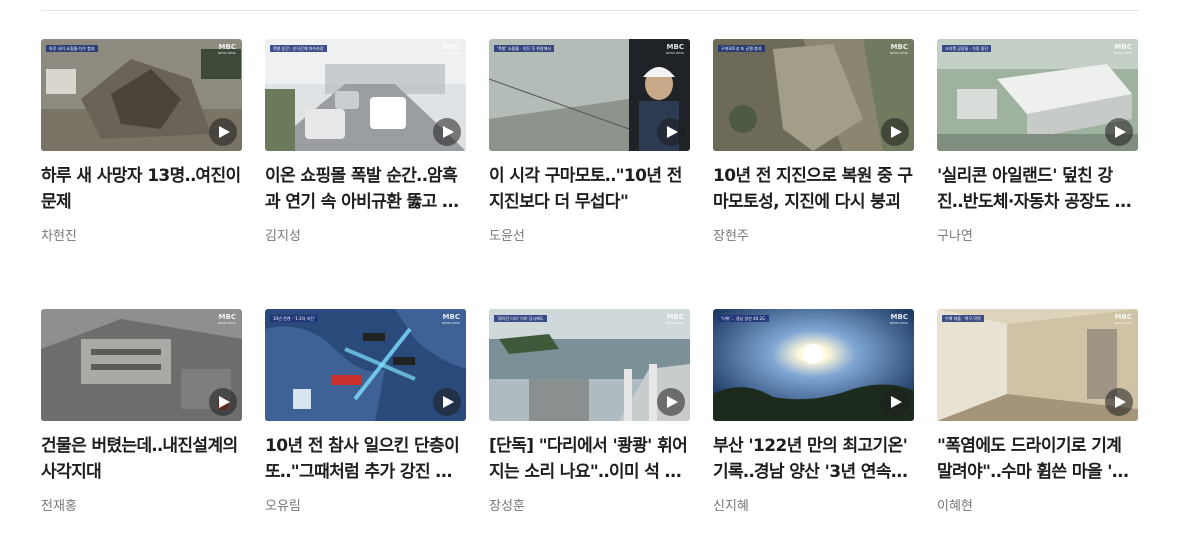  What do you see at coordinates (743, 318) in the screenshot?
I see `headline-banner: '더위'… 경남 양산 40.2도` at bounding box center [743, 318].